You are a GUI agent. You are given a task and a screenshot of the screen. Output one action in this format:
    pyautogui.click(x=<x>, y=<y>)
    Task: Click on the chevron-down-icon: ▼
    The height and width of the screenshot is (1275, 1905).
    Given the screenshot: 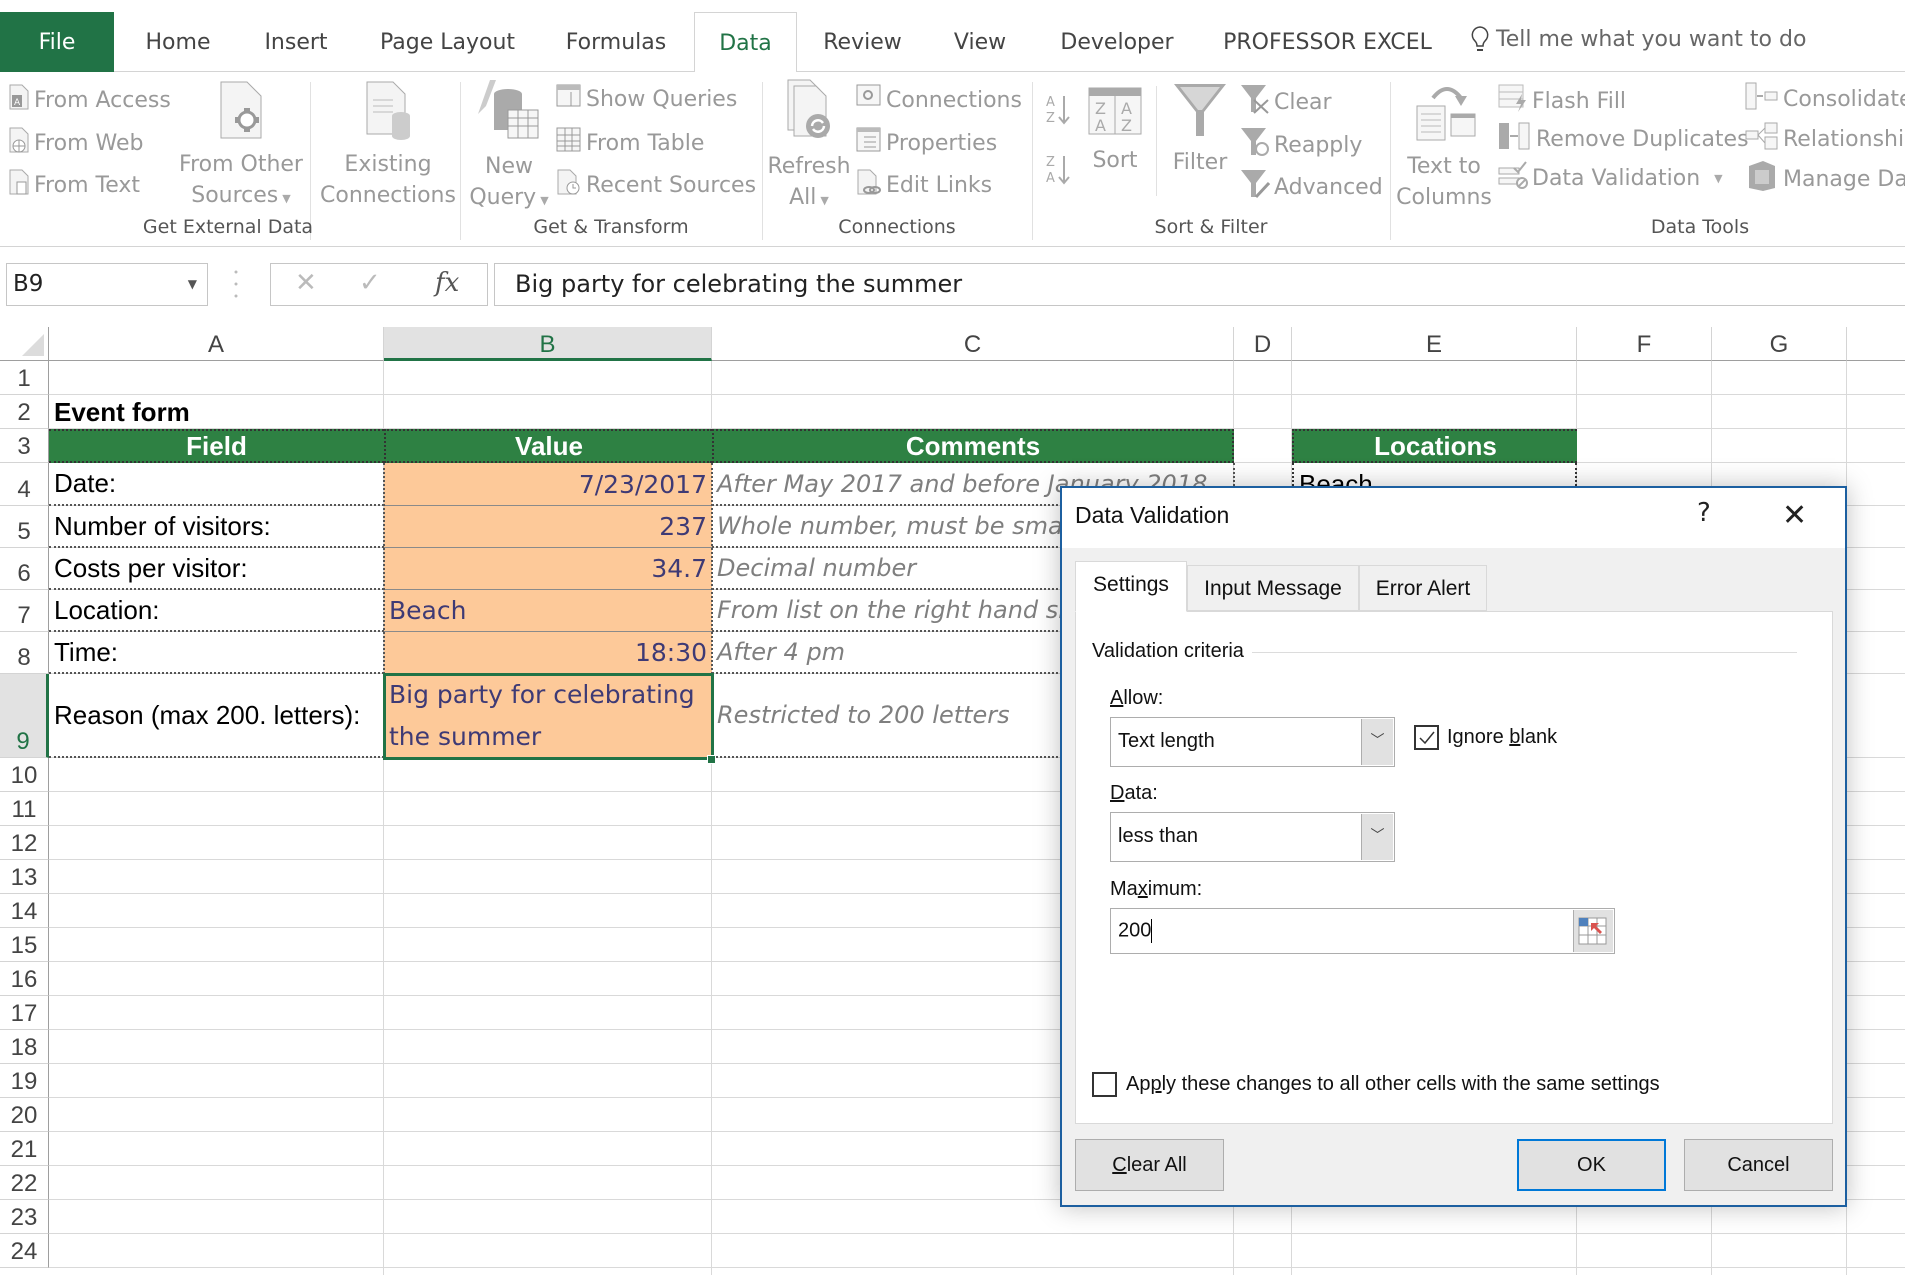 What is the action you would take?
    pyautogui.click(x=192, y=284)
    